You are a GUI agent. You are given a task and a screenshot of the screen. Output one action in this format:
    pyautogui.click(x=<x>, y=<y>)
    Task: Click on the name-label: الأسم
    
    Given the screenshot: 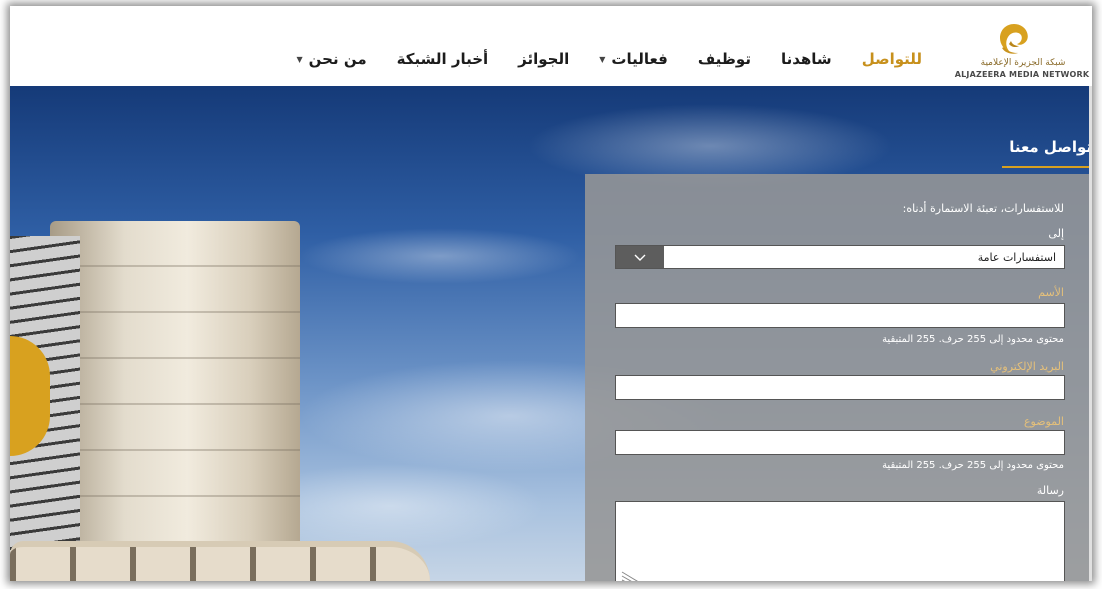 What is the action you would take?
    pyautogui.click(x=1051, y=292)
    